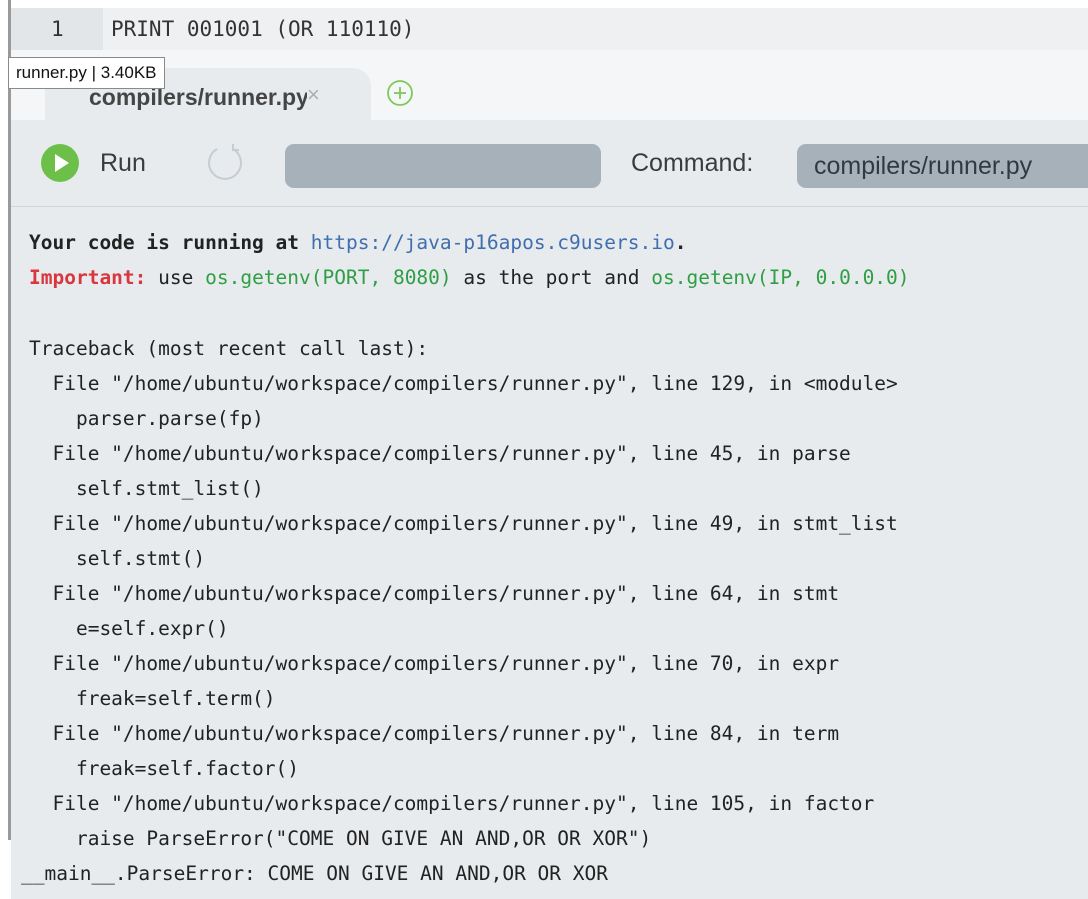 This screenshot has width=1088, height=899. I want to click on plus-circle-icon, so click(400, 93).